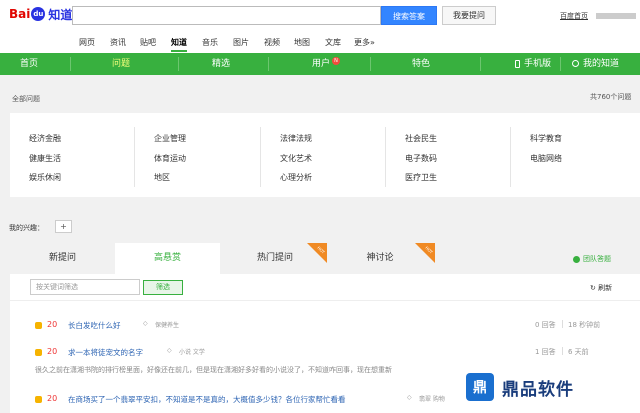  What do you see at coordinates (85, 287) in the screenshot?
I see `keyword-filter-input: 按关键词筛选` at bounding box center [85, 287].